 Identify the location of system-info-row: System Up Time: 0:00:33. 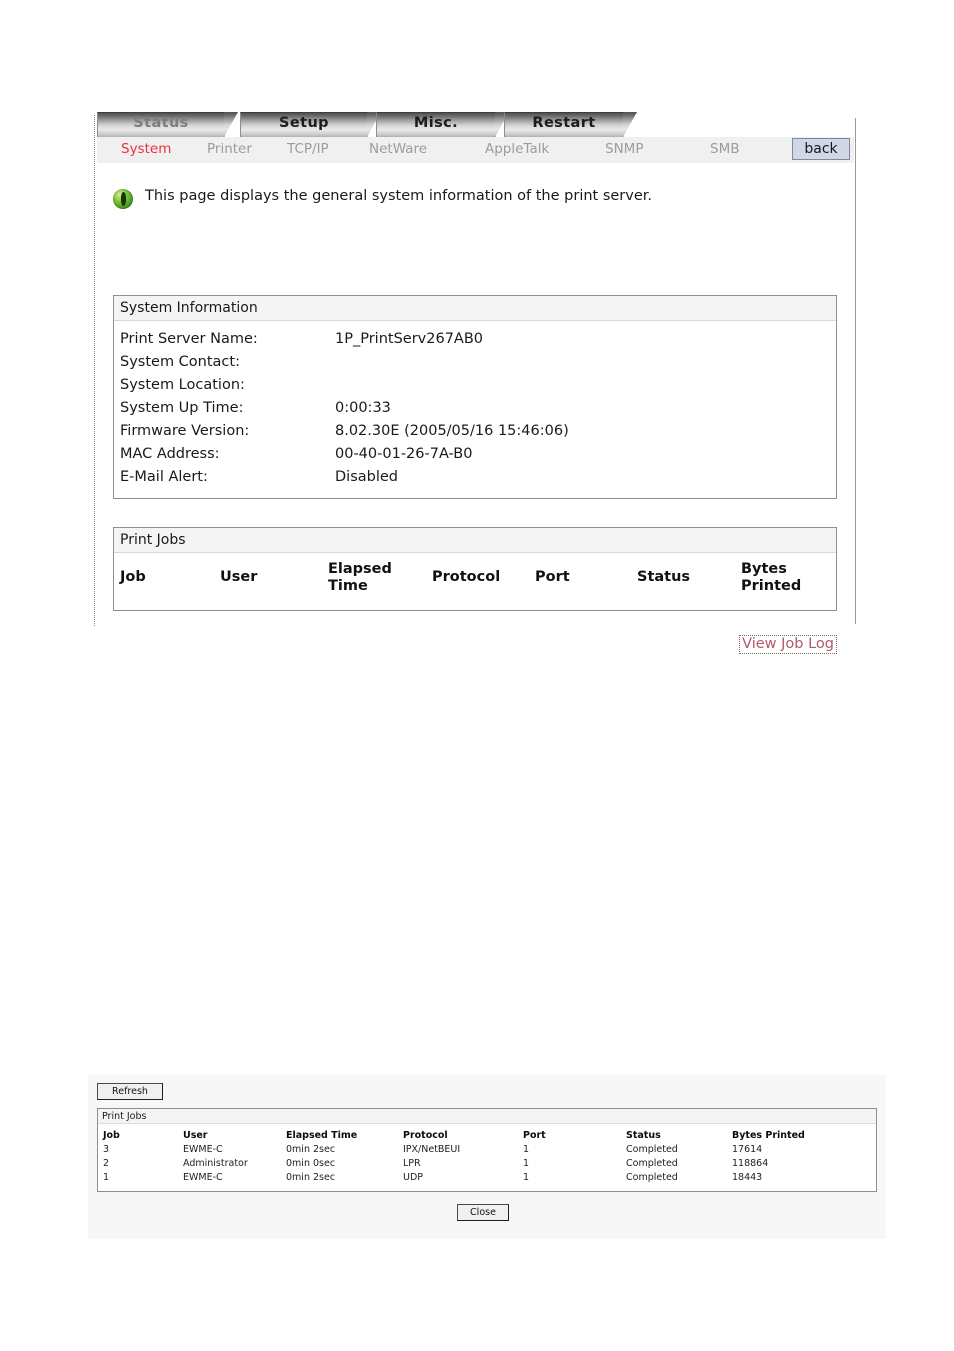
(478, 411).